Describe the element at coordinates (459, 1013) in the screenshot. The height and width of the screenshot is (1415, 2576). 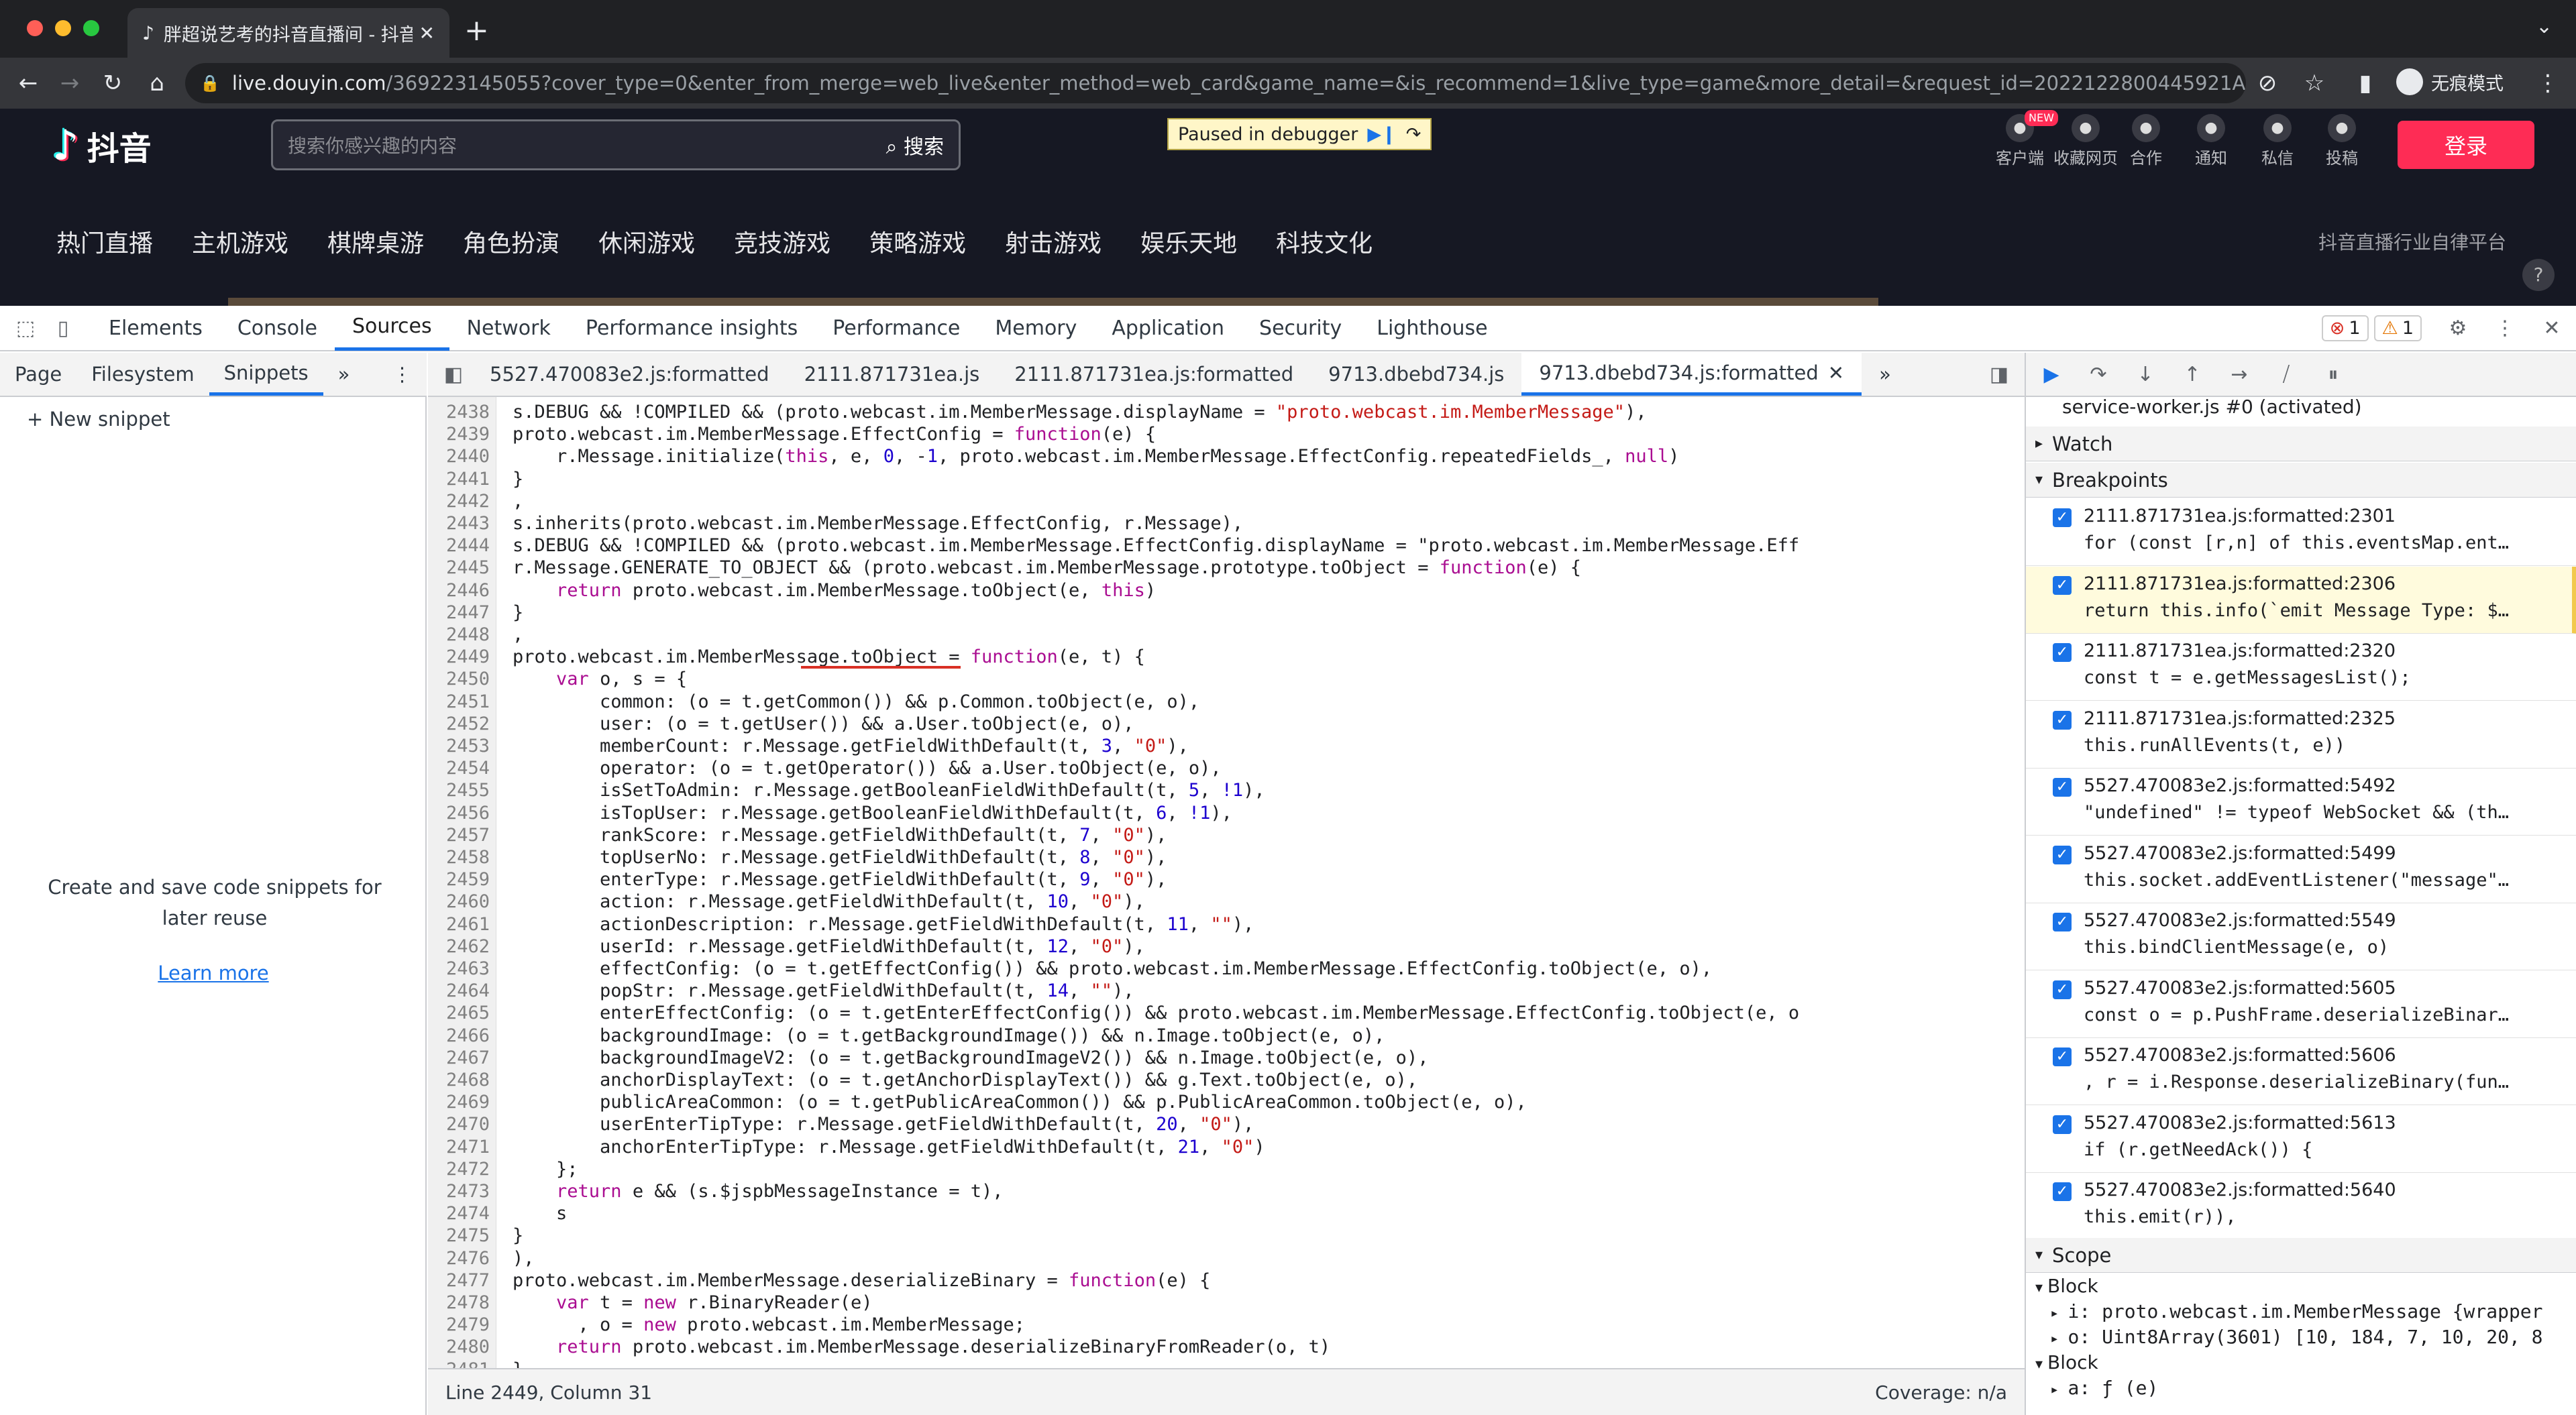
I see `line-number: 2465` at that location.